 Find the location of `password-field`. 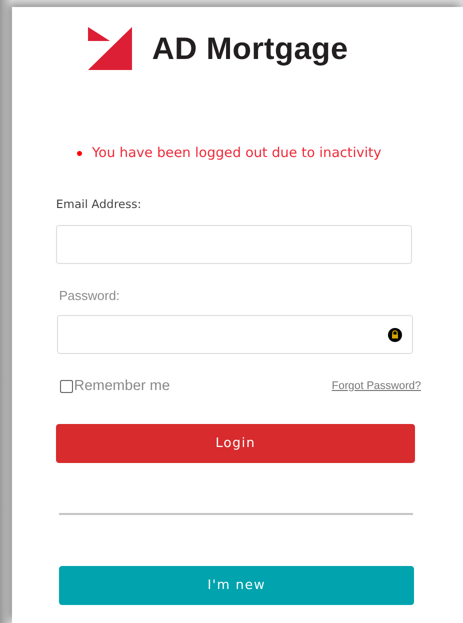

password-field is located at coordinates (235, 334).